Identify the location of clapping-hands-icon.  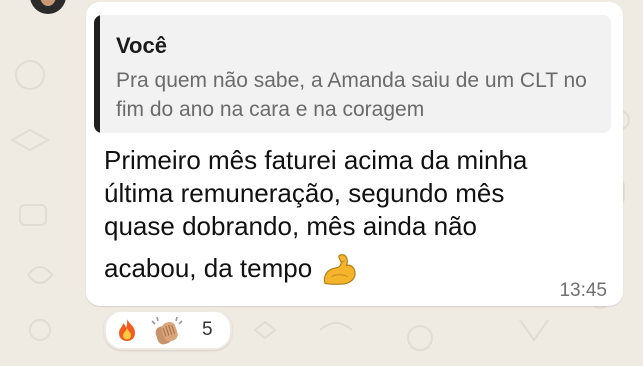
(167, 333).